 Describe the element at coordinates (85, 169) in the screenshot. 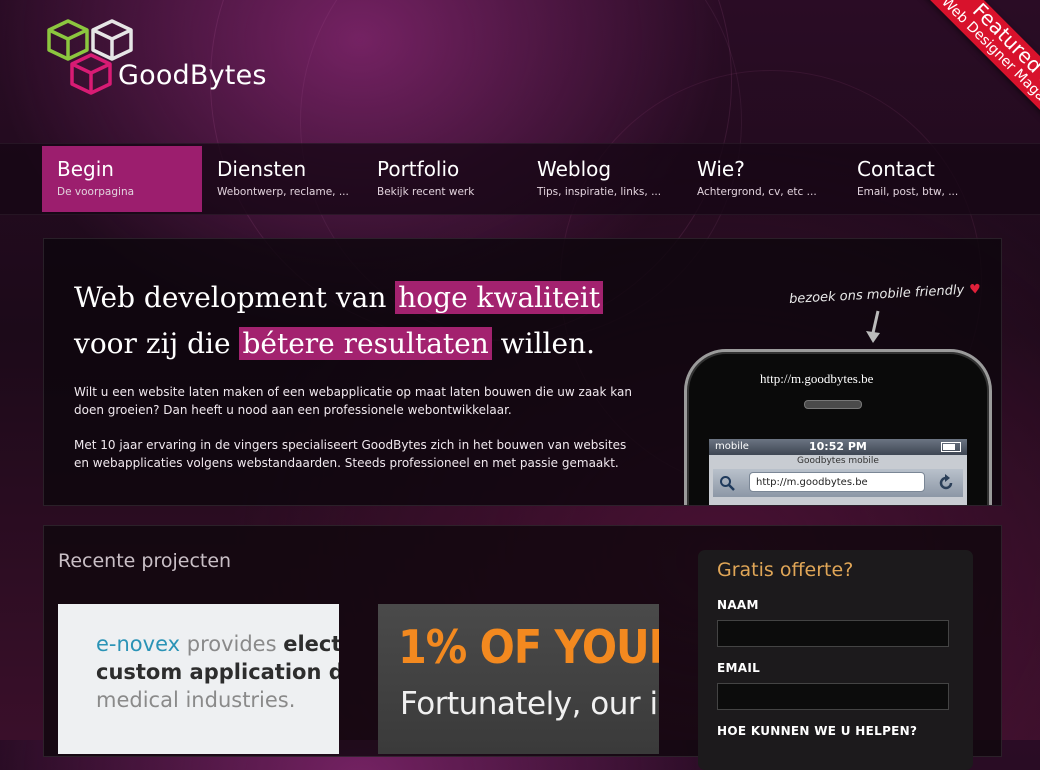

I see `nav-title: Begin` at that location.